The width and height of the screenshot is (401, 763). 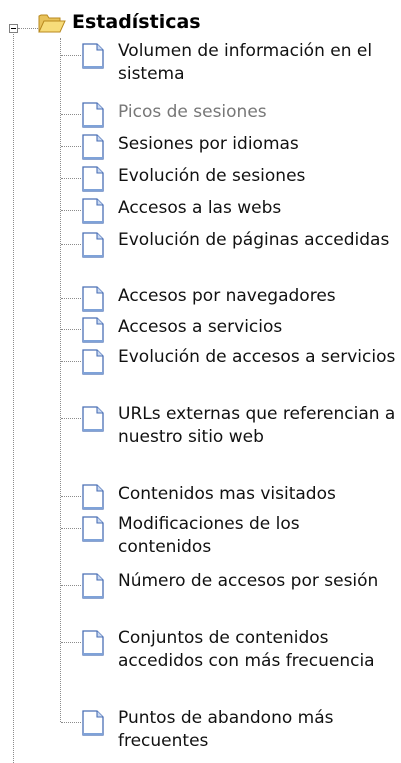 What do you see at coordinates (13, 28) in the screenshot?
I see `collapse-toggle` at bounding box center [13, 28].